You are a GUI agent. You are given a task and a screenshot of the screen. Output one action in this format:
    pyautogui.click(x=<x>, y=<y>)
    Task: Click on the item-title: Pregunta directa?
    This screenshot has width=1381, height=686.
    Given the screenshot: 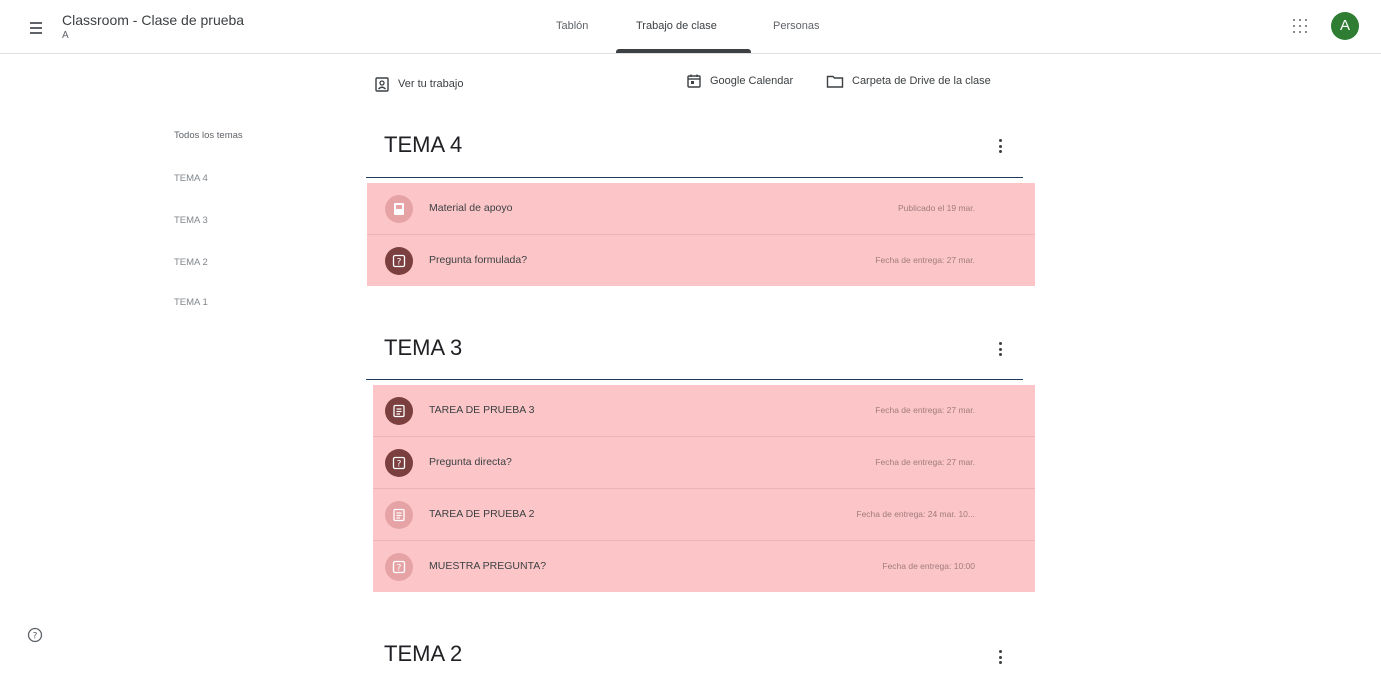 What is the action you would take?
    pyautogui.click(x=470, y=462)
    